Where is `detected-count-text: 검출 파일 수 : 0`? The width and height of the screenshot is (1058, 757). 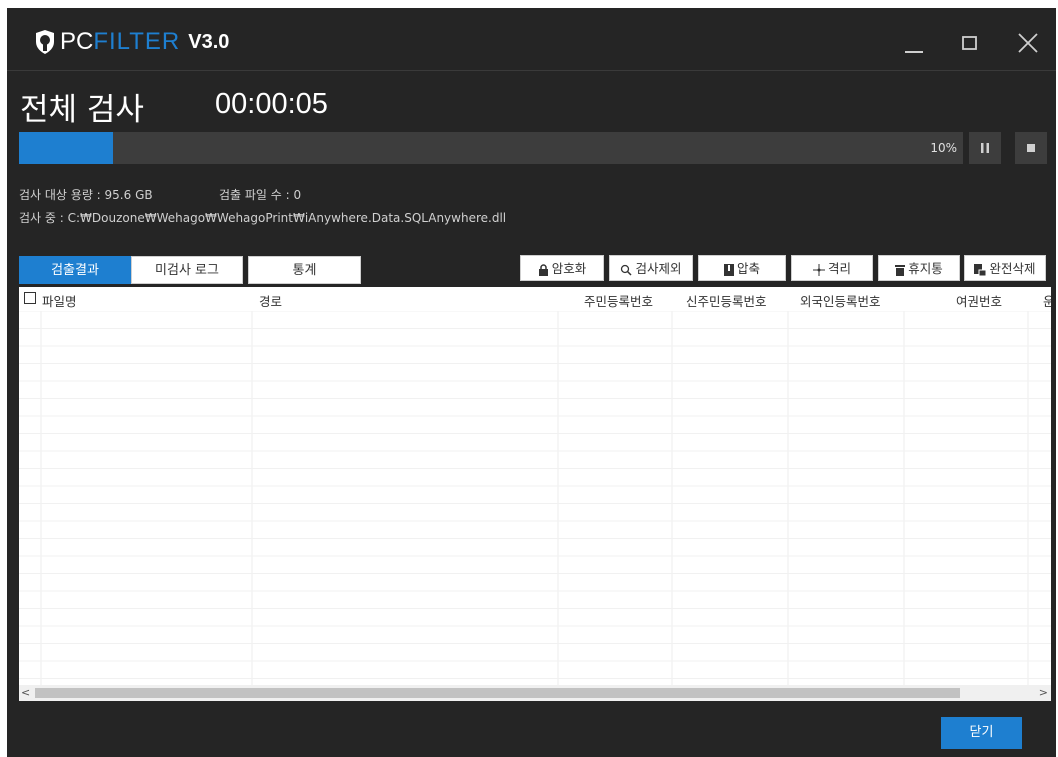 detected-count-text: 검출 파일 수 : 0 is located at coordinates (260, 195).